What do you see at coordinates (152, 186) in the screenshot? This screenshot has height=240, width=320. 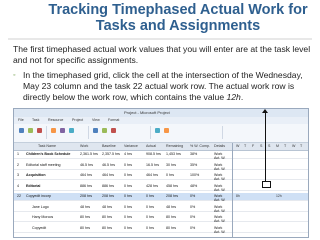 I see `actual-cell: 428 hrs` at bounding box center [152, 186].